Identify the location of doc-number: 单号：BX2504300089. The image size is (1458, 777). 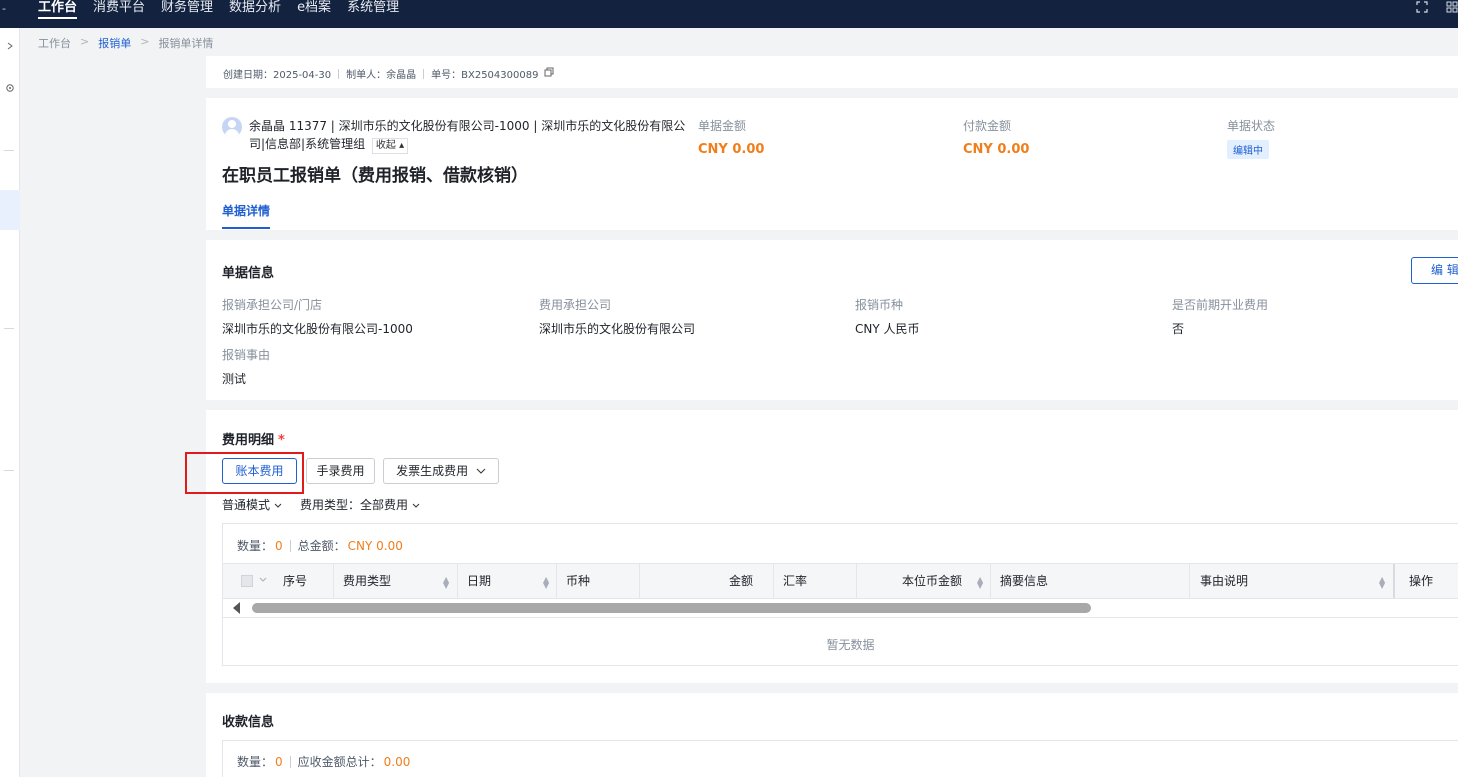
(485, 75).